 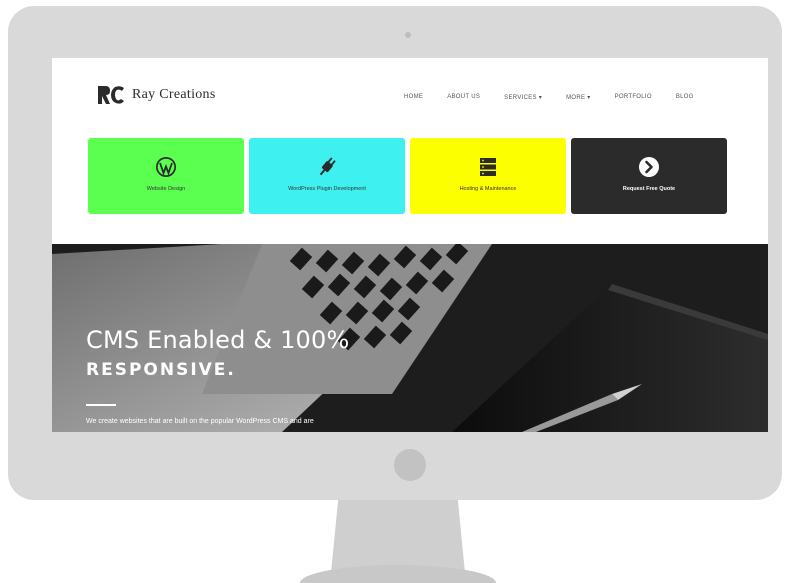 I want to click on tile-plugin-development: WordPress Plugin Development, so click(x=327, y=176).